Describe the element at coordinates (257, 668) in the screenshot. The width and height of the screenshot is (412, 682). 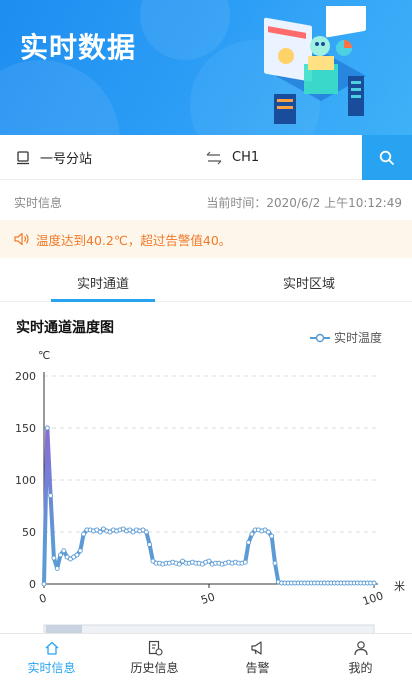
I see `nav-label: 告警` at that location.